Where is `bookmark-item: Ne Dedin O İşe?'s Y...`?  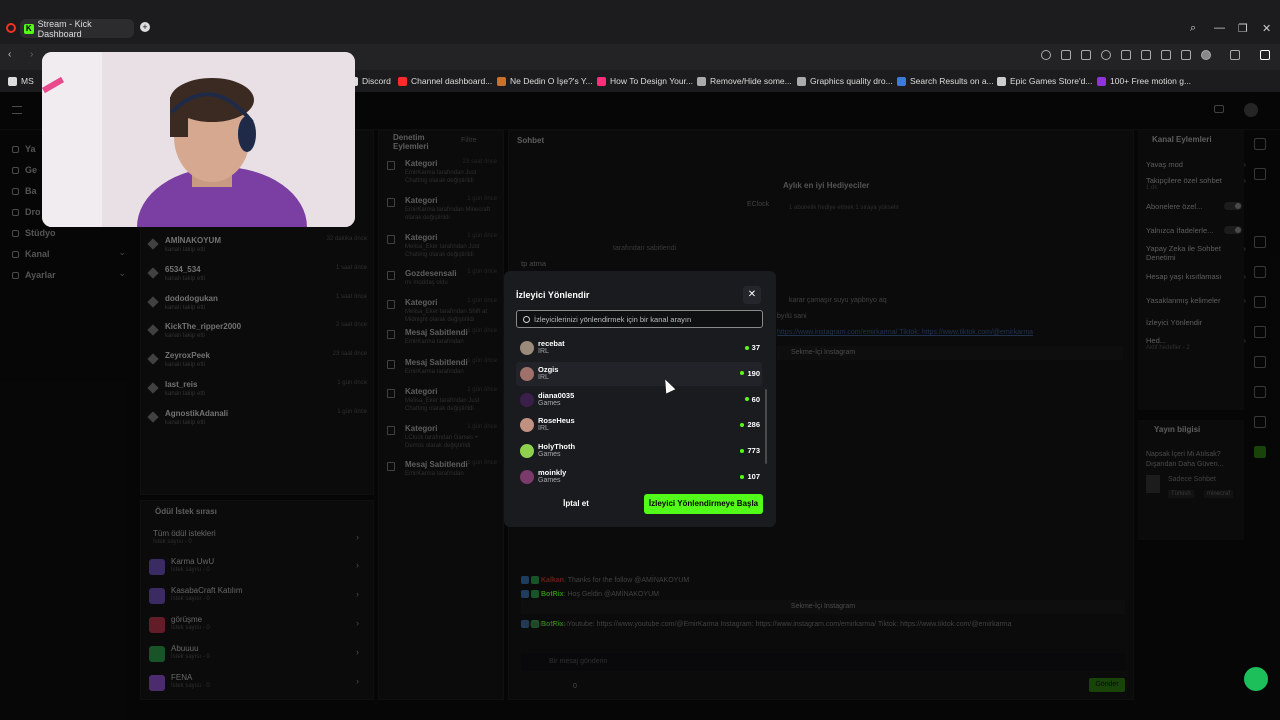
bookmark-item: Ne Dedin O İşe?'s Y... is located at coordinates (545, 81).